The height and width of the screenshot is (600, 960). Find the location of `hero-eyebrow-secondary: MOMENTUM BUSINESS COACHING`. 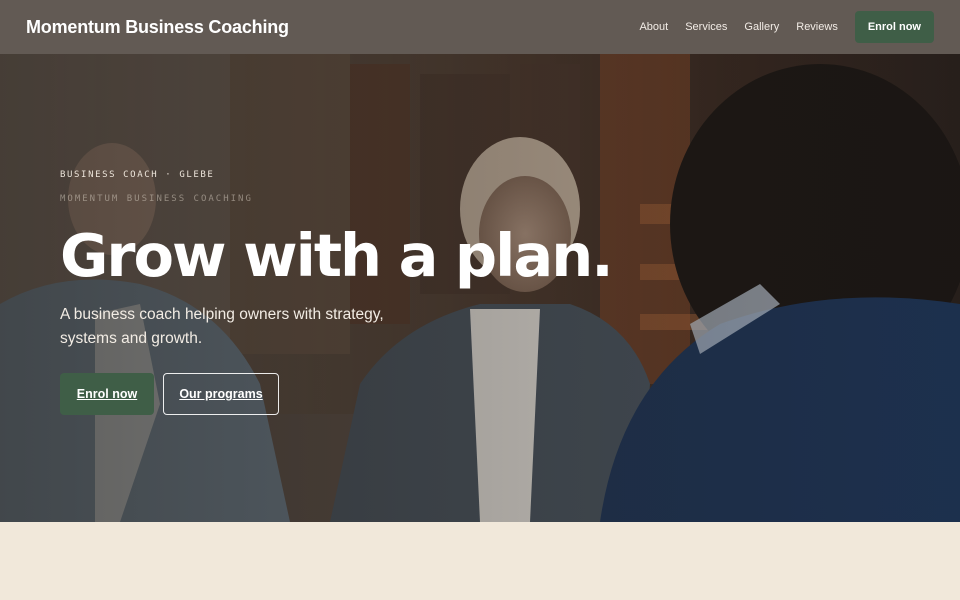

hero-eyebrow-secondary: MOMENTUM BUSINESS COACHING is located at coordinates (156, 199).